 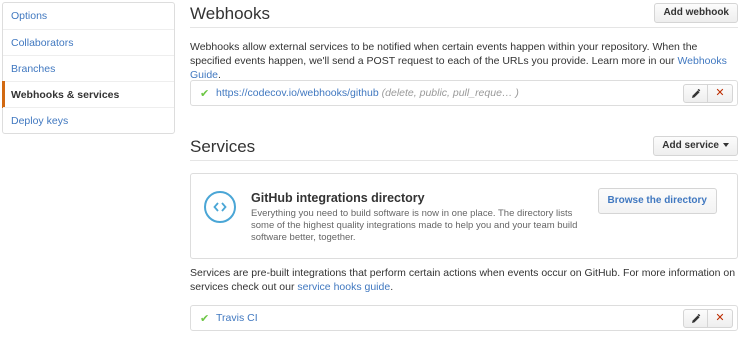 I want to click on service-hooks-guide-link: service hooks guide, so click(x=343, y=287).